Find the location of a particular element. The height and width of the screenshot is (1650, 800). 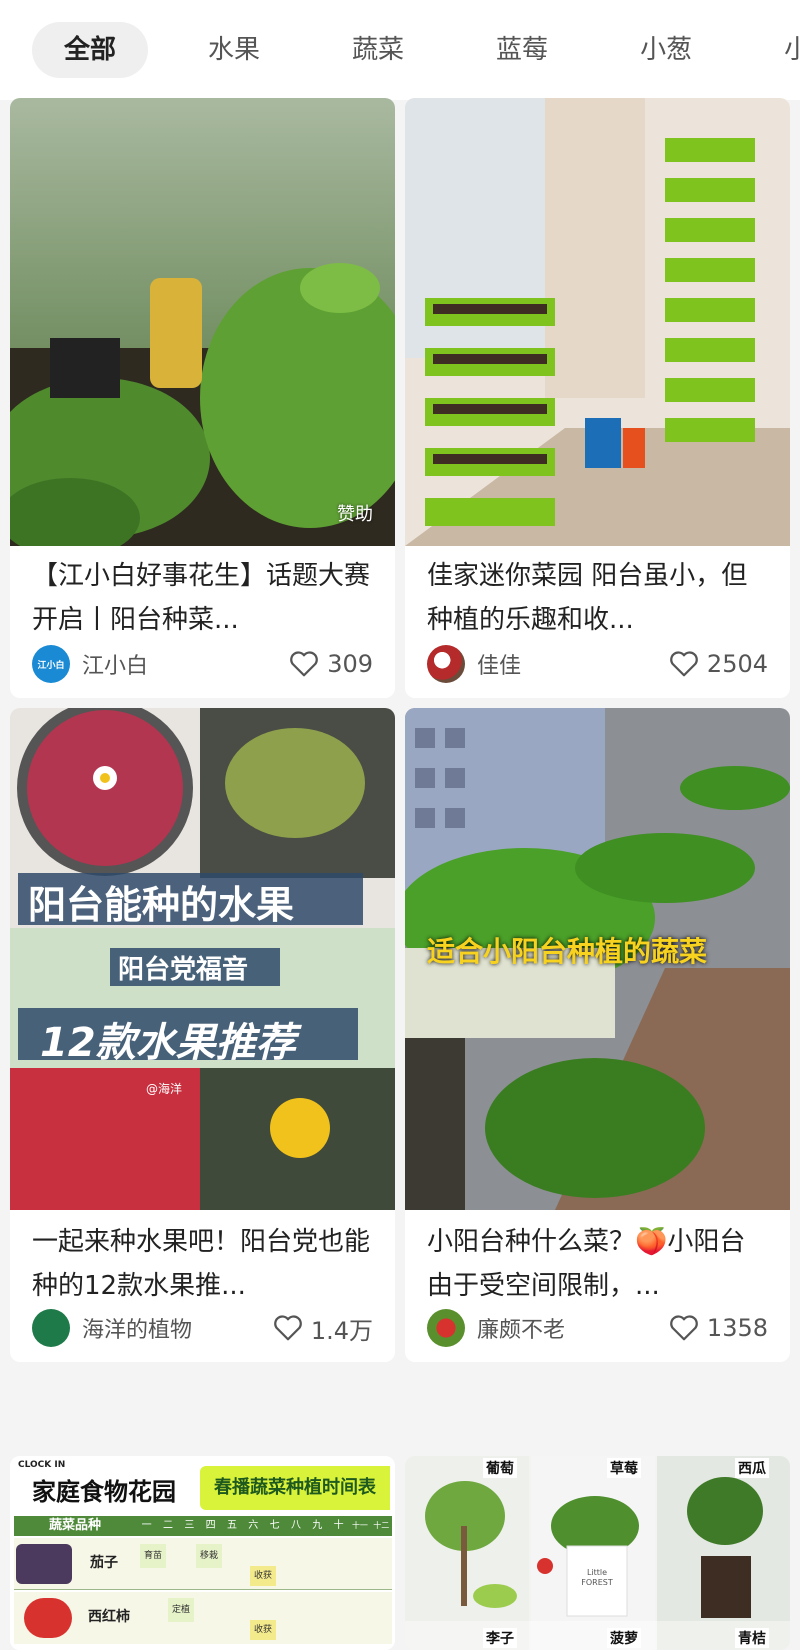

poster-banner: 春播蔬菜种植时间表 is located at coordinates (295, 1488).